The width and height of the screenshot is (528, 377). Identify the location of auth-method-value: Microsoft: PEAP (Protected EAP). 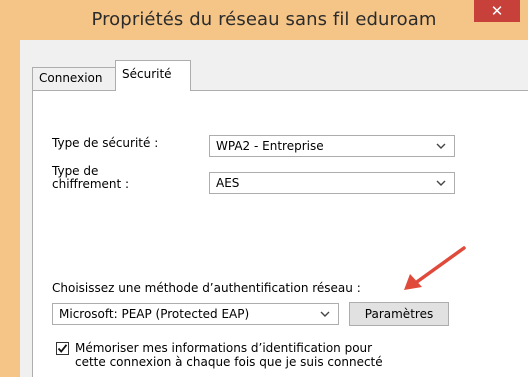
(154, 314).